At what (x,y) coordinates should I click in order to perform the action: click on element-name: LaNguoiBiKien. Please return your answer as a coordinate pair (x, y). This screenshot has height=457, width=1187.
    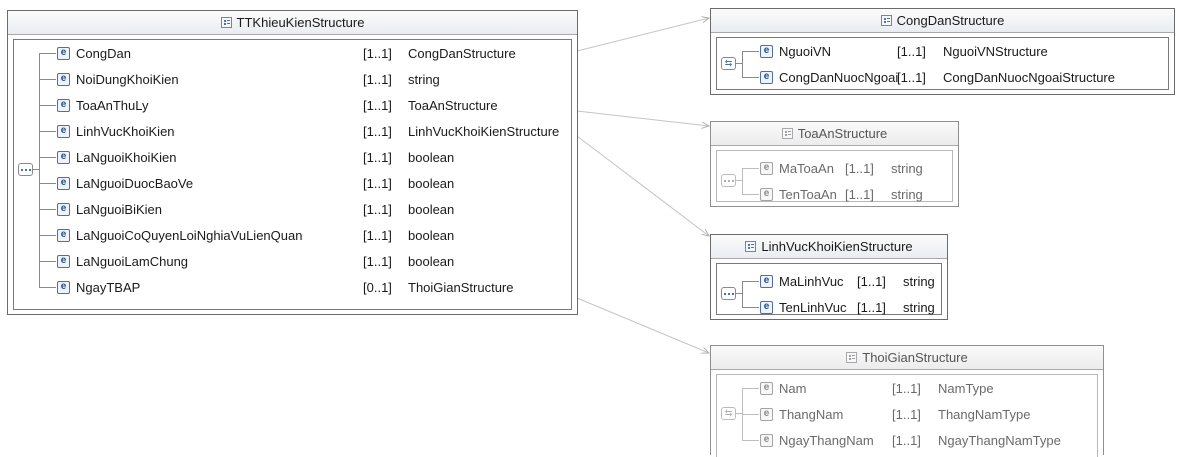
    Looking at the image, I should click on (119, 209).